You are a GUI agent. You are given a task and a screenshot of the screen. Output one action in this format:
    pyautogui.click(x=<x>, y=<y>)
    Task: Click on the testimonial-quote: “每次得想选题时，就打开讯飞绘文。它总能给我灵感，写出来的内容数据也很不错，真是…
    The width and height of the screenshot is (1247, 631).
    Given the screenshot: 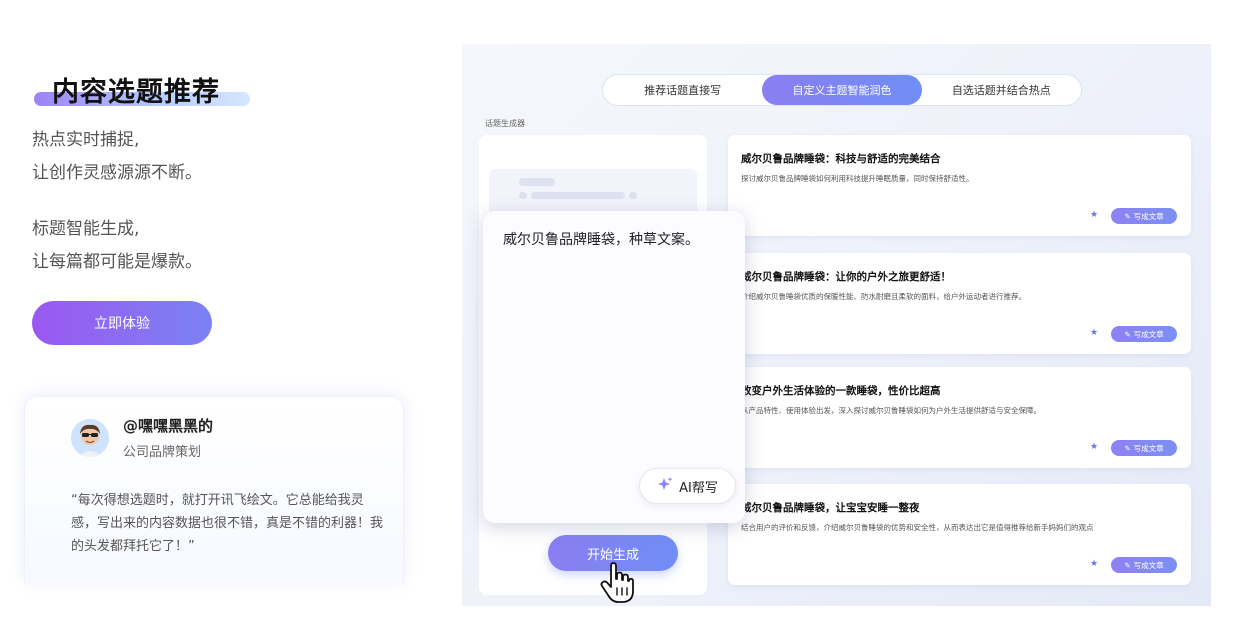 What is the action you would take?
    pyautogui.click(x=227, y=523)
    